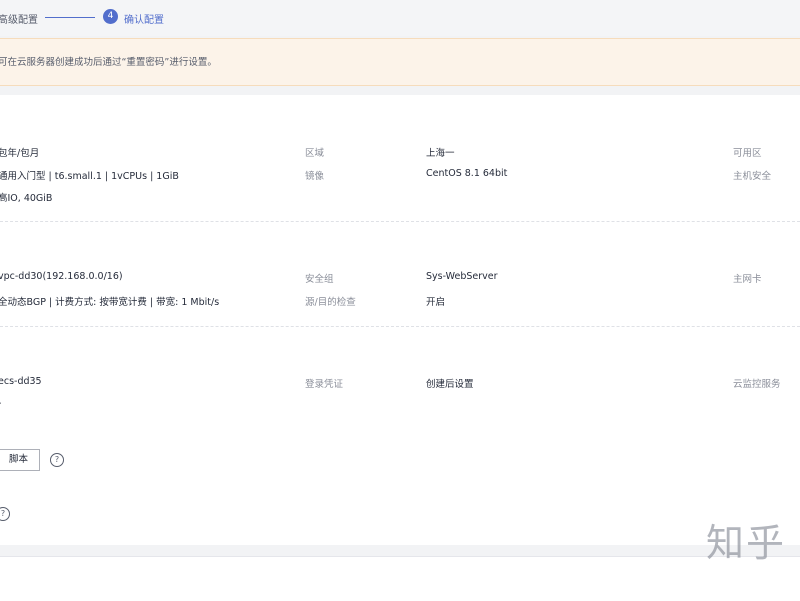 The image size is (800, 601). What do you see at coordinates (757, 384) in the screenshot?
I see `cloud-monitor-label: 云监控服务` at bounding box center [757, 384].